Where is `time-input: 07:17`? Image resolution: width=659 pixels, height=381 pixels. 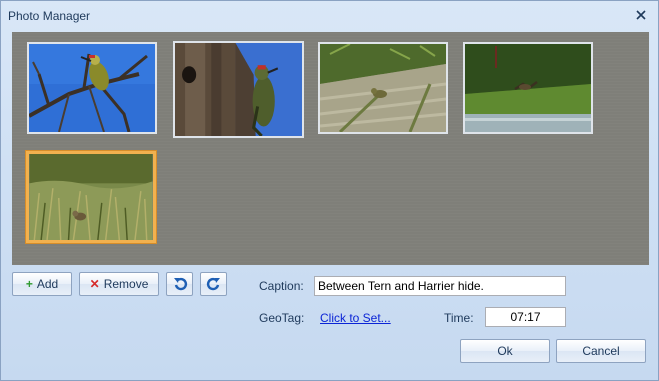
time-input: 07:17 is located at coordinates (525, 317).